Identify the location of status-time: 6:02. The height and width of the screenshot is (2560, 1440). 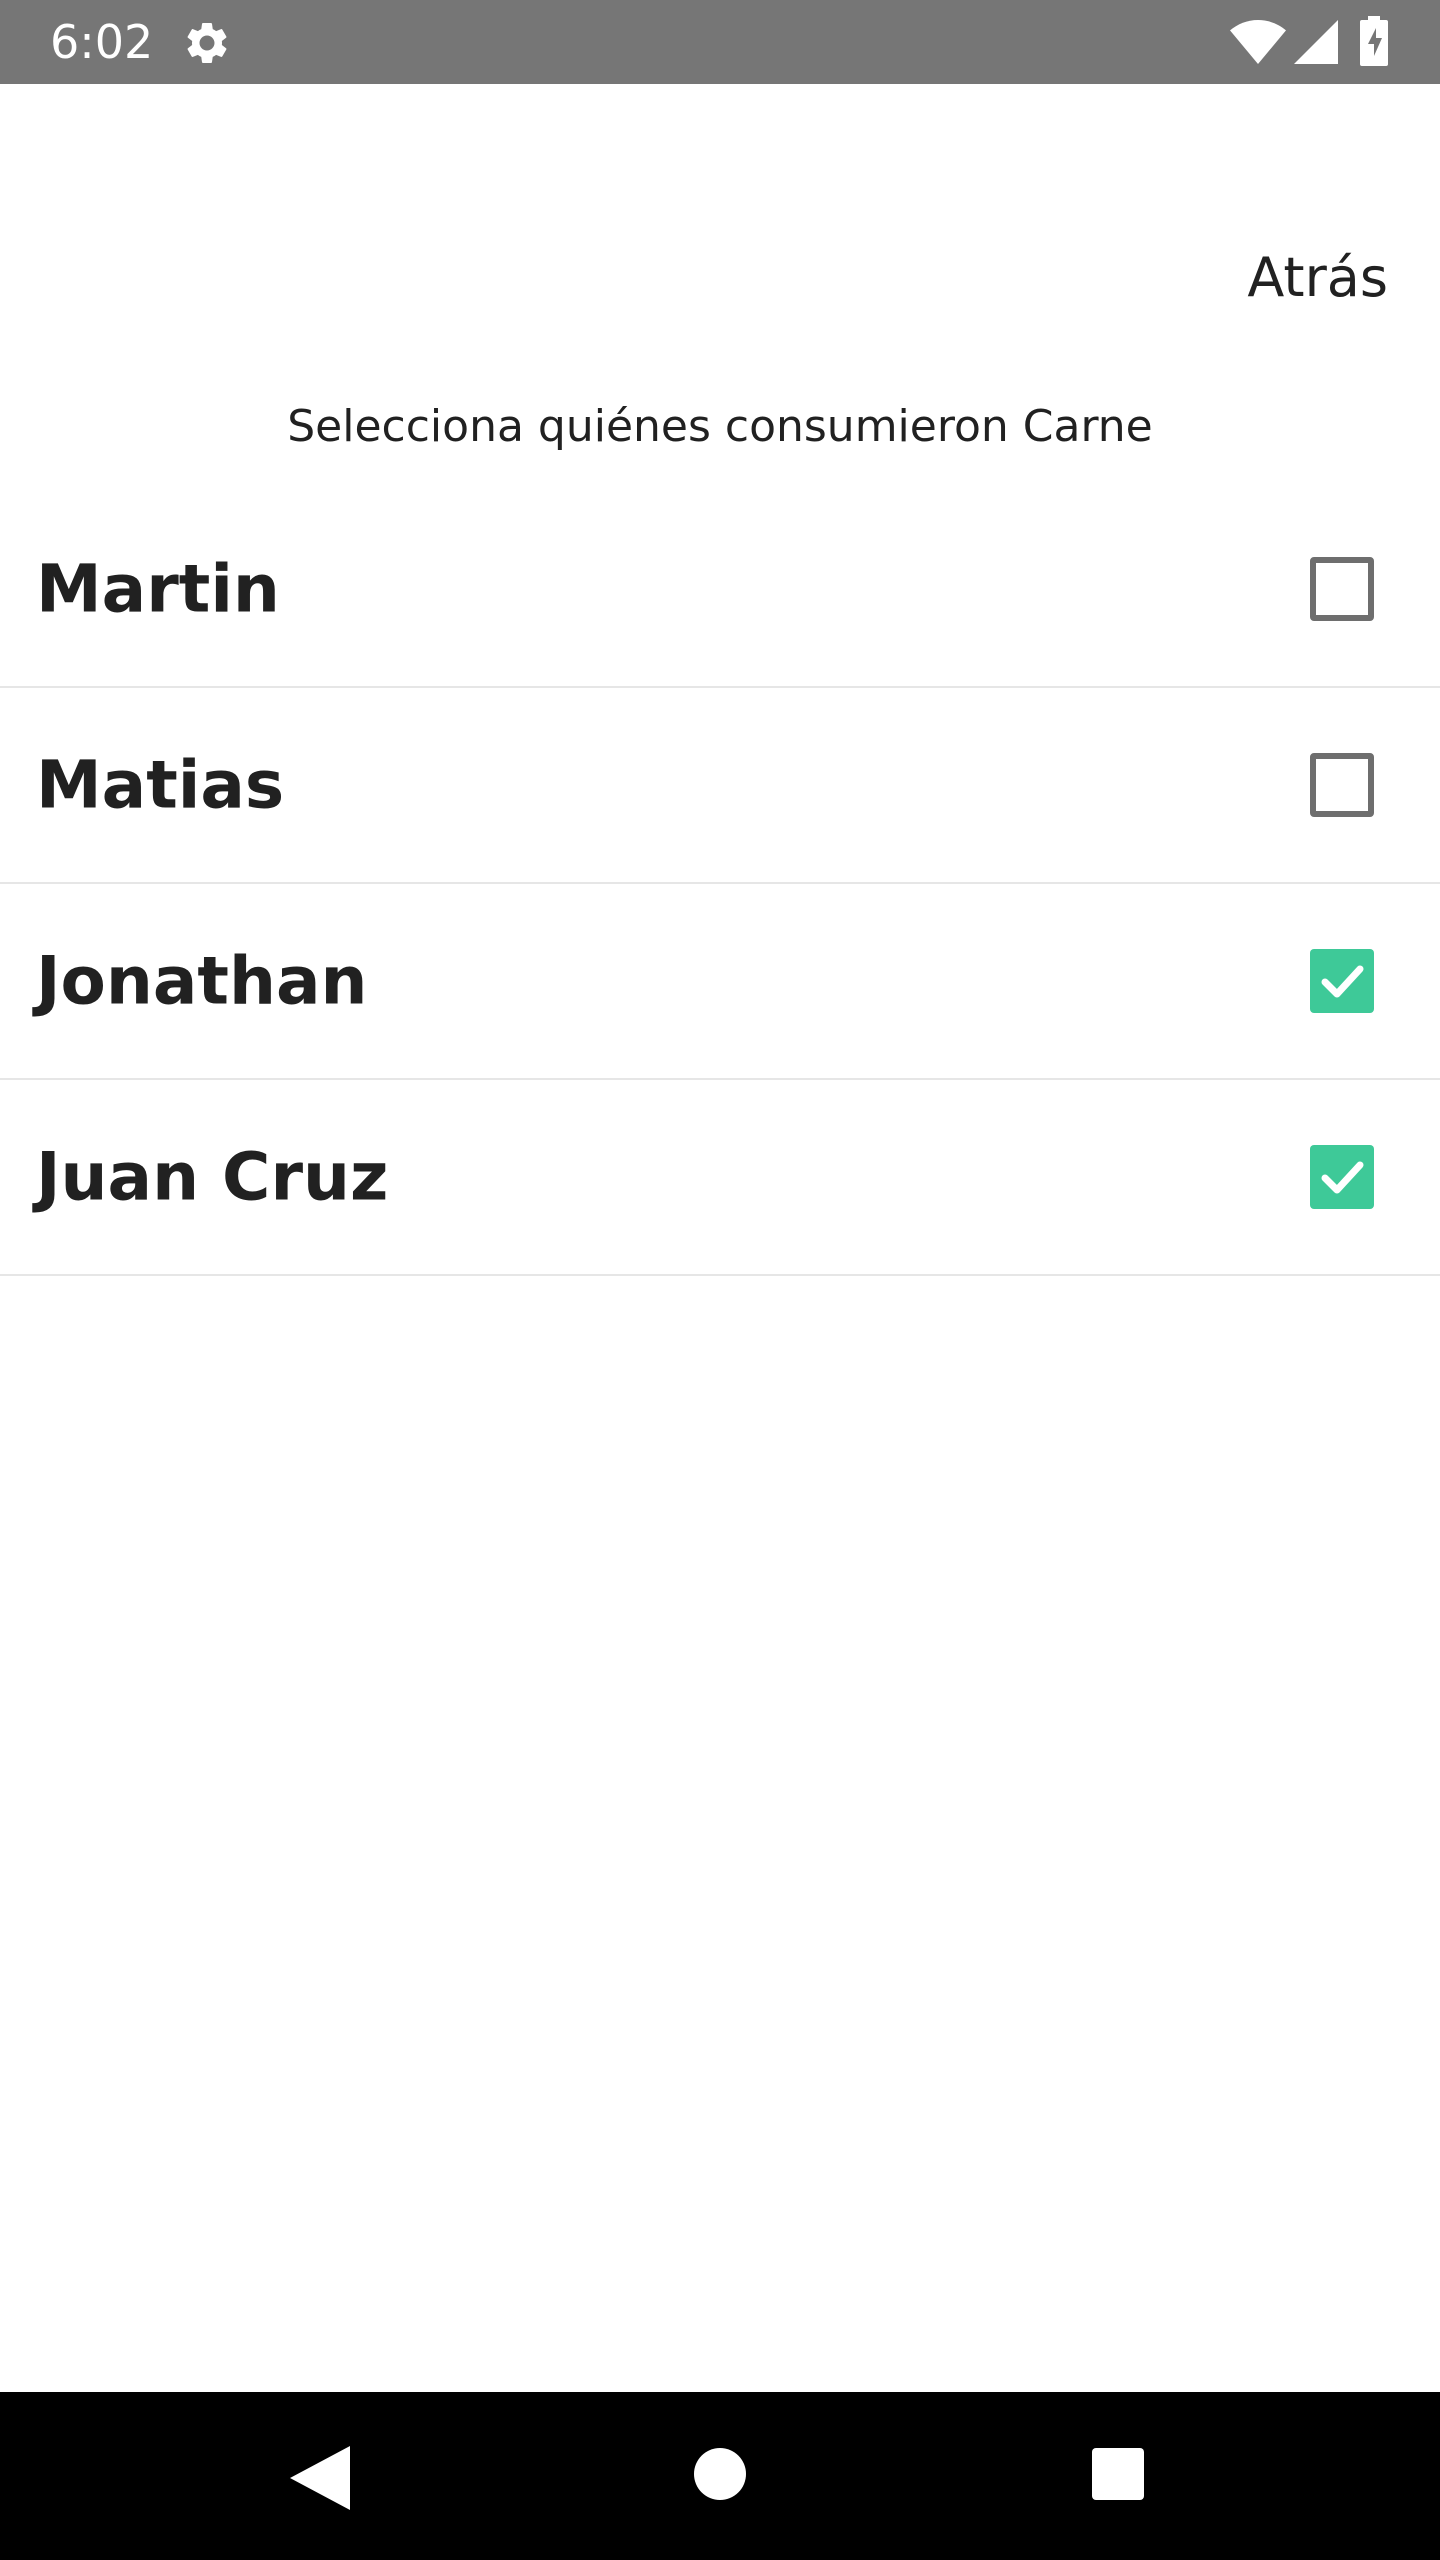
(102, 42).